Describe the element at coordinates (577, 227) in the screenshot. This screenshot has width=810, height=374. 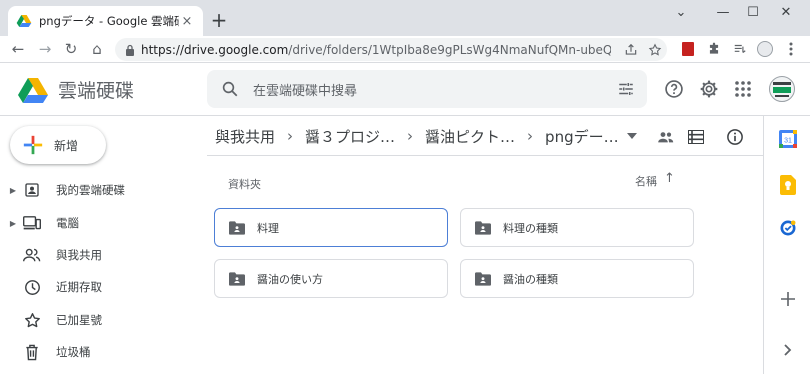
I see `folder-card: 料理の種類` at that location.